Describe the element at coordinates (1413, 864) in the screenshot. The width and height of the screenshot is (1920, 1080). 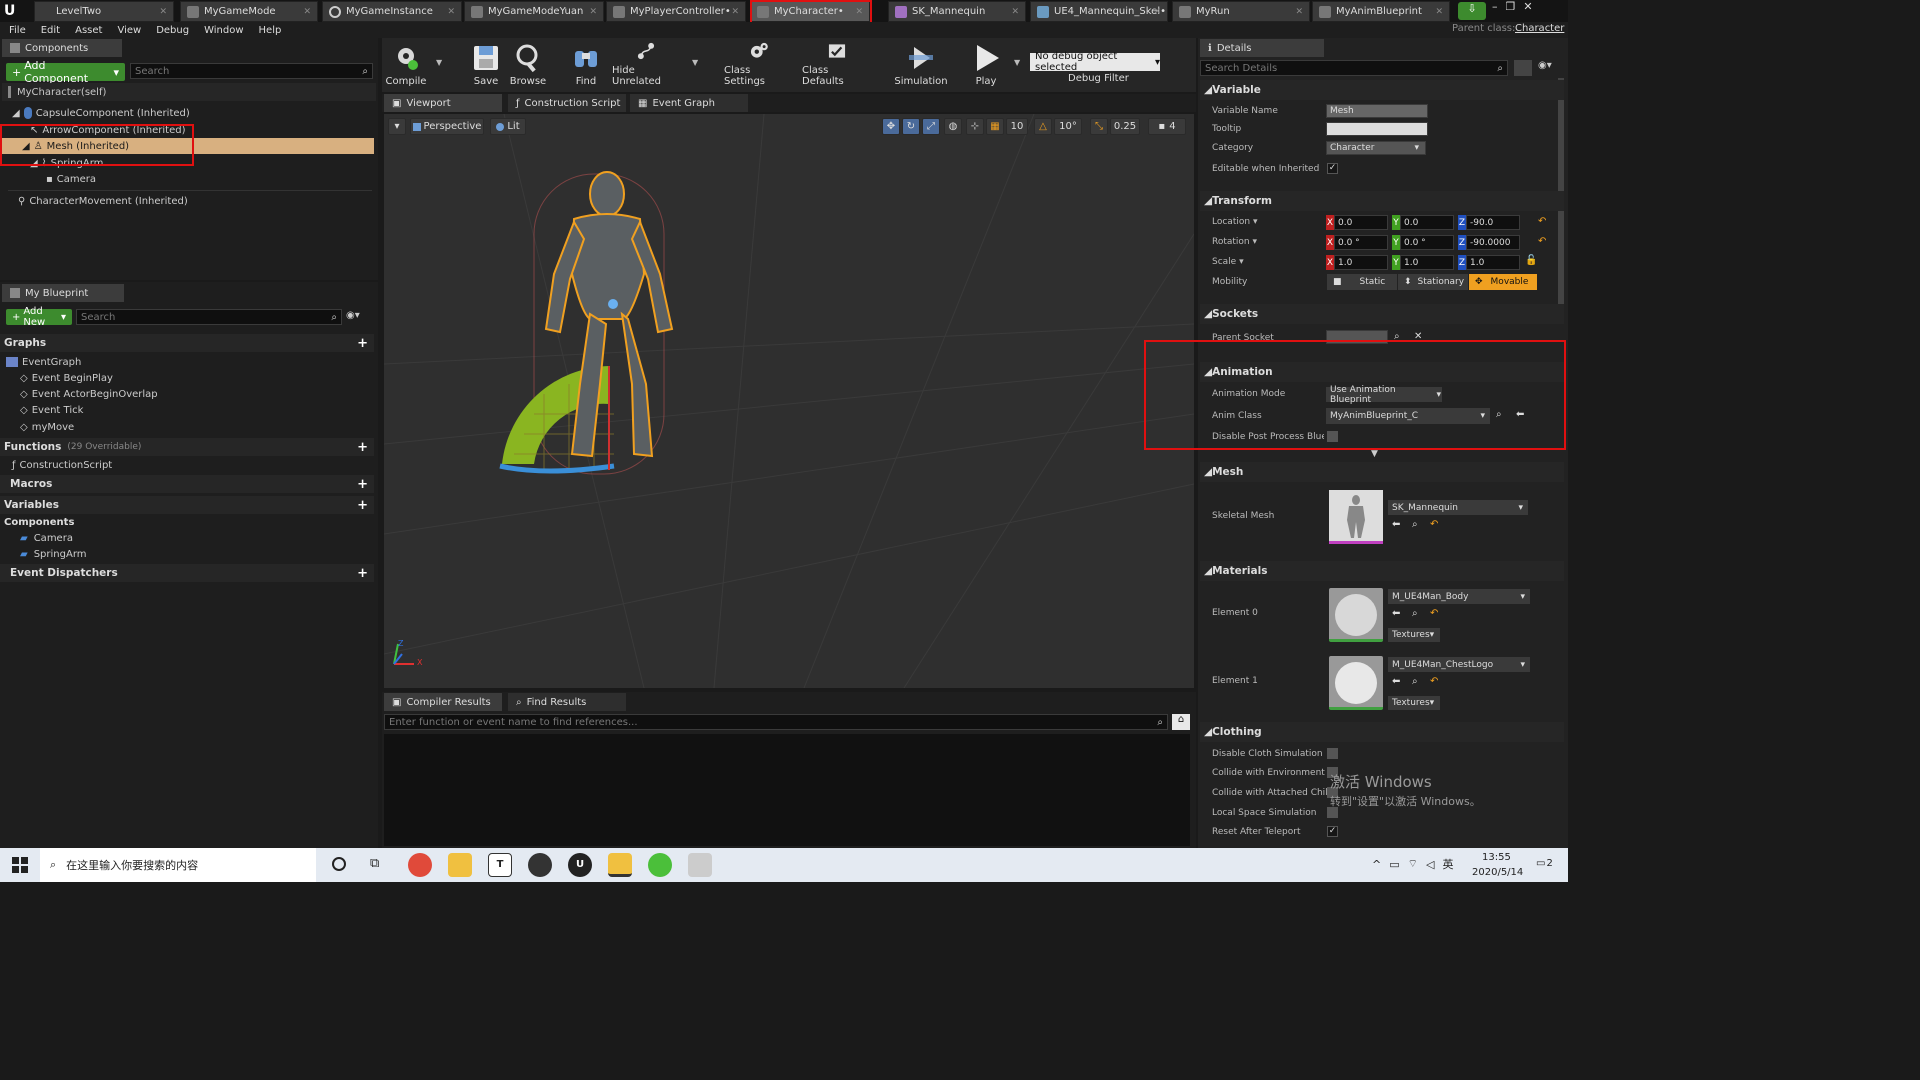
I see `wifi-icon: ⌔` at that location.